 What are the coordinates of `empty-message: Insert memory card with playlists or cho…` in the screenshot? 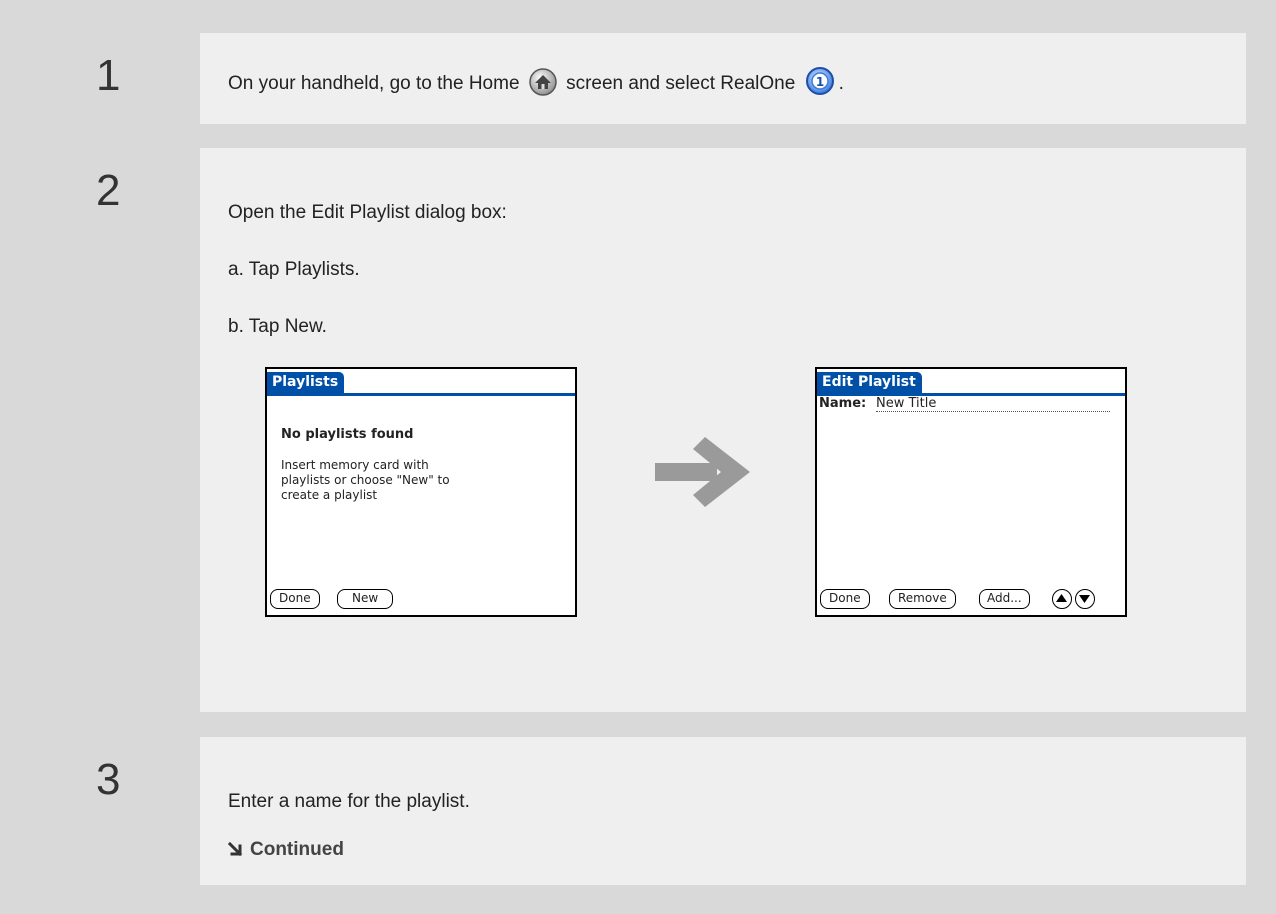 It's located at (365, 480).